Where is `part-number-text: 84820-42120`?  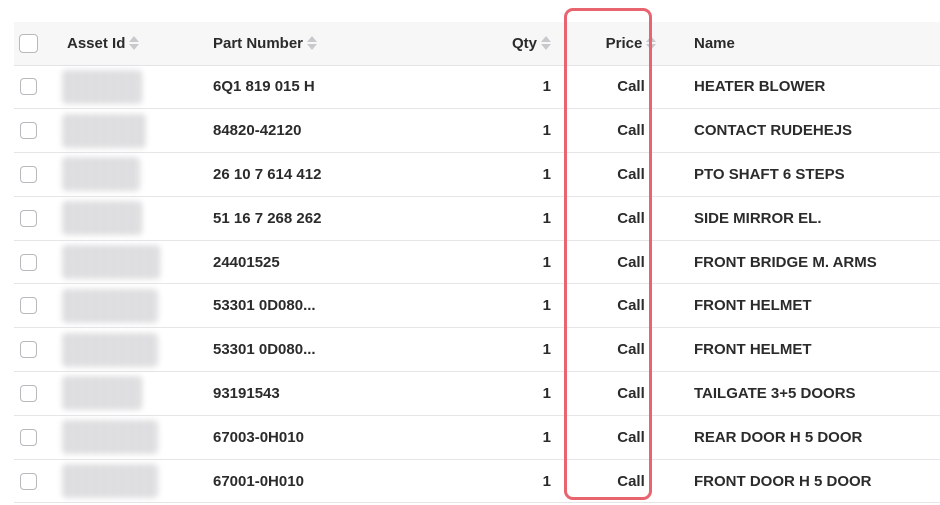 part-number-text: 84820-42120 is located at coordinates (257, 131).